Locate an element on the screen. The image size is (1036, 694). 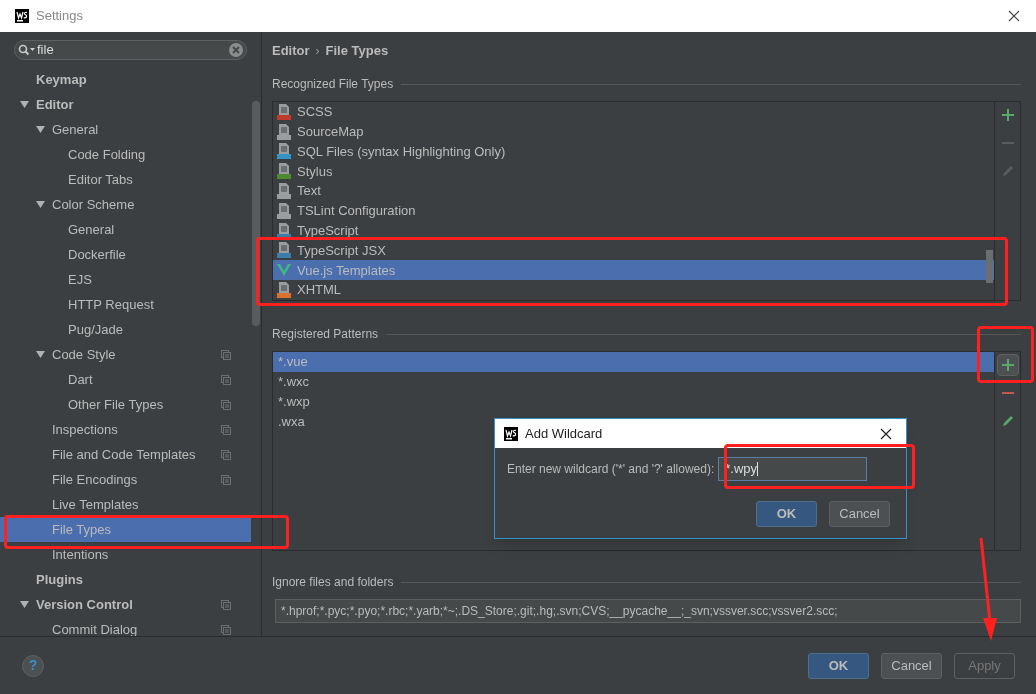
section-title: Registered Patterns is located at coordinates (325, 334).